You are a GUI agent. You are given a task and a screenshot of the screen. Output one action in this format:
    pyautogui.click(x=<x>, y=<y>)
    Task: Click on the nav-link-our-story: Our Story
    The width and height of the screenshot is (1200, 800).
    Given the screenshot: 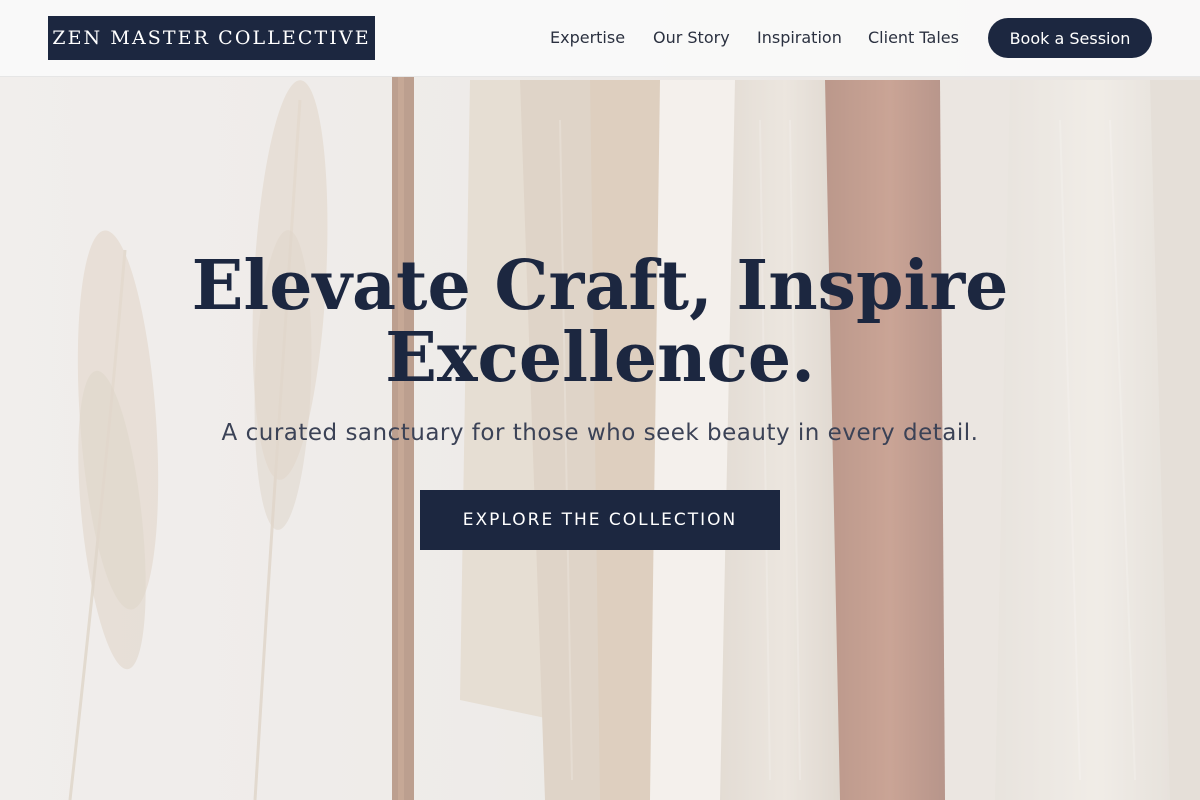 What is the action you would take?
    pyautogui.click(x=691, y=37)
    